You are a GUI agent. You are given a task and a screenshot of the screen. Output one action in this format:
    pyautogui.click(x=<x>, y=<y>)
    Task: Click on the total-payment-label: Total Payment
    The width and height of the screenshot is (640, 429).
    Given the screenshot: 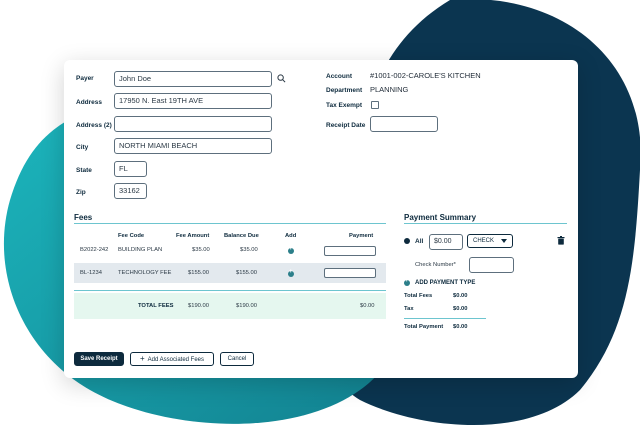 What is the action you would take?
    pyautogui.click(x=424, y=327)
    